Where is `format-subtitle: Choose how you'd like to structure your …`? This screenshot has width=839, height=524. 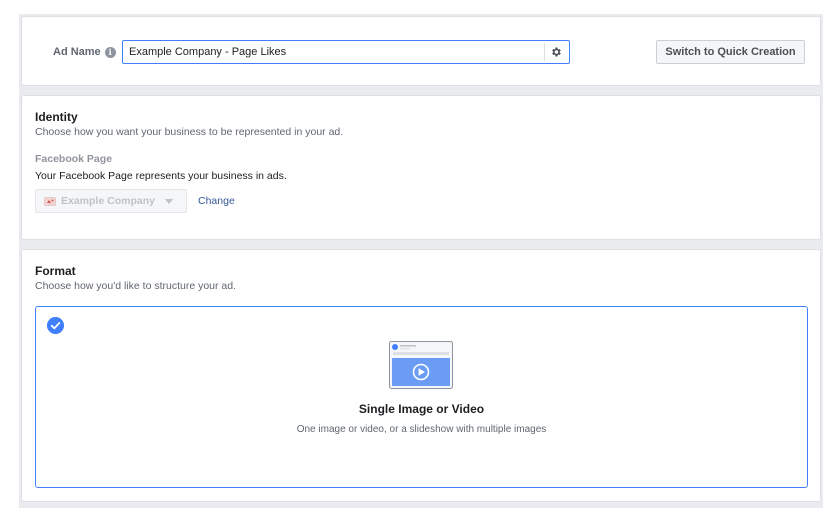 format-subtitle: Choose how you'd like to structure your … is located at coordinates (136, 286).